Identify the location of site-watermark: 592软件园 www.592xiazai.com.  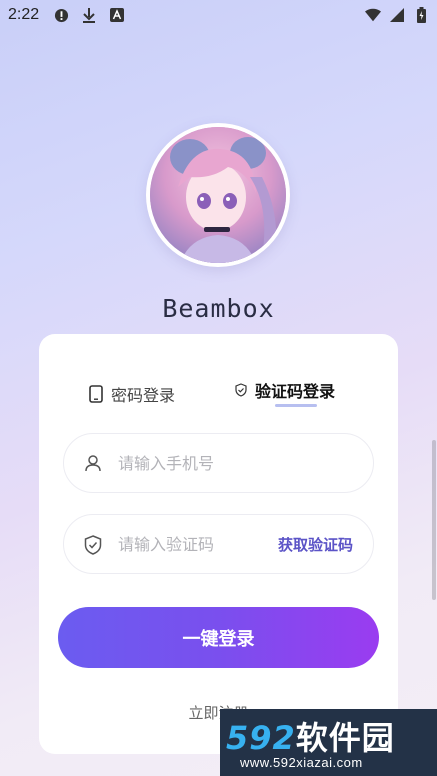
(328, 742).